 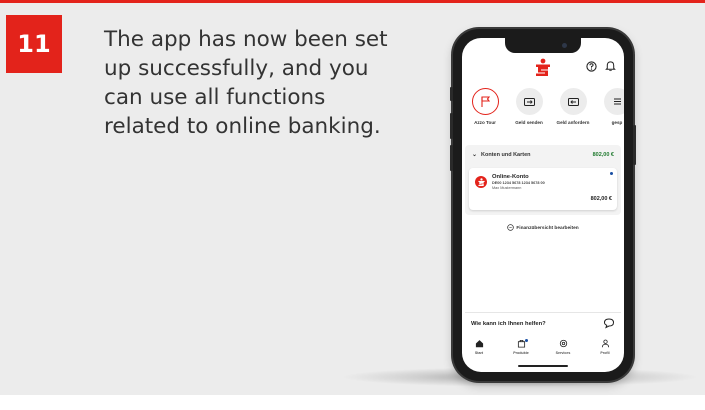 I want to click on accounts-header: ⌄ Konten und Karten 802,00 €, so click(x=543, y=156).